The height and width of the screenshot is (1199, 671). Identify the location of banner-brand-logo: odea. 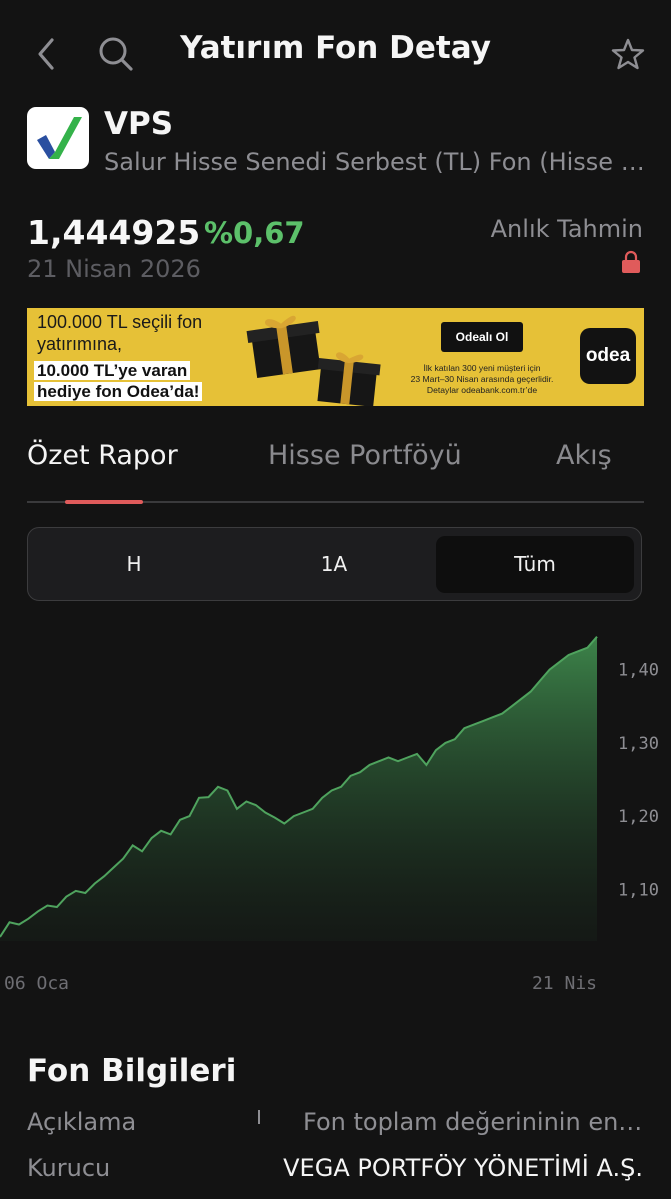
(608, 356).